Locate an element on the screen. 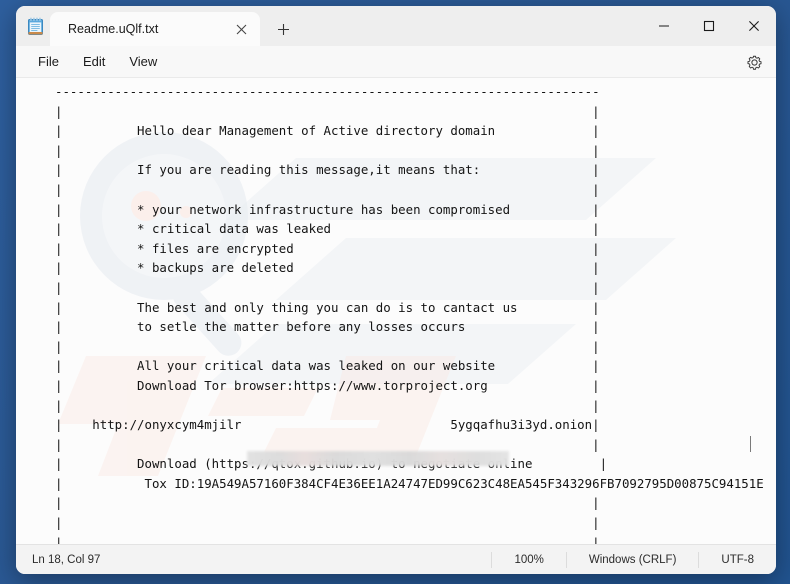  menu-item-view: View is located at coordinates (143, 61).